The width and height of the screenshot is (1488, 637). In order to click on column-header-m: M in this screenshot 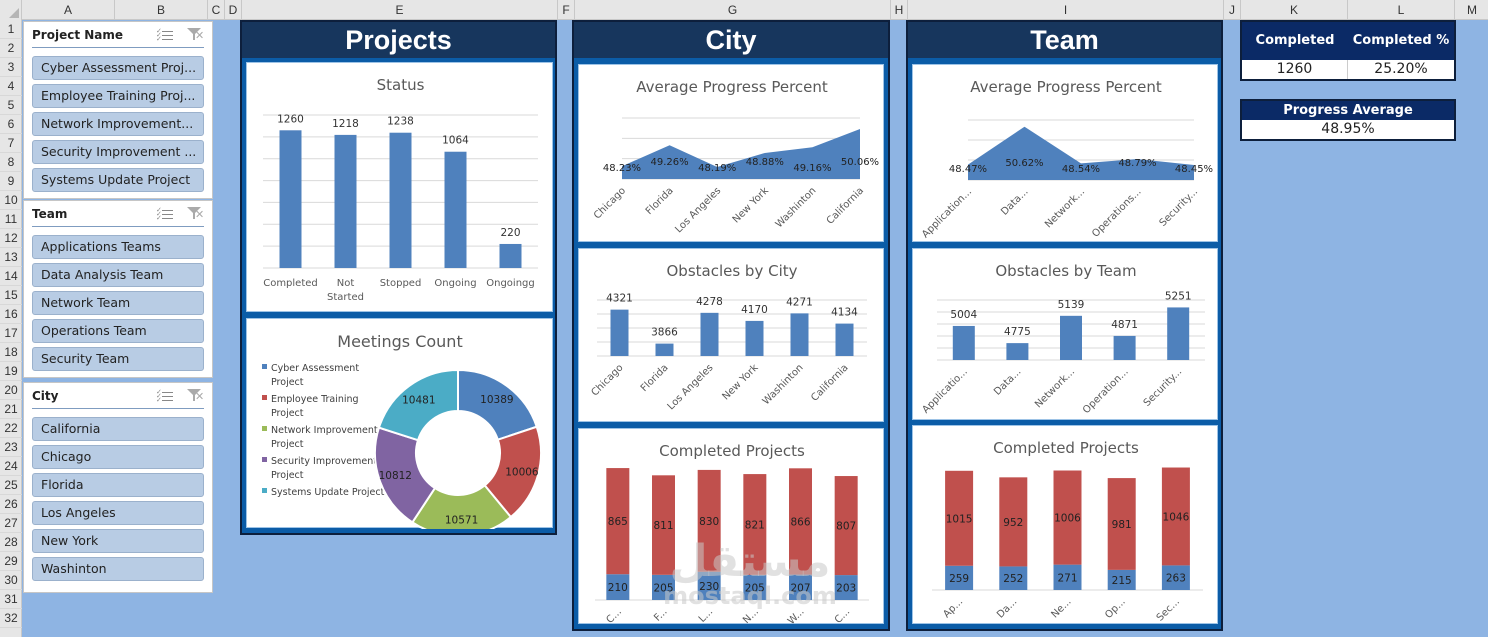, I will do `click(1471, 10)`.